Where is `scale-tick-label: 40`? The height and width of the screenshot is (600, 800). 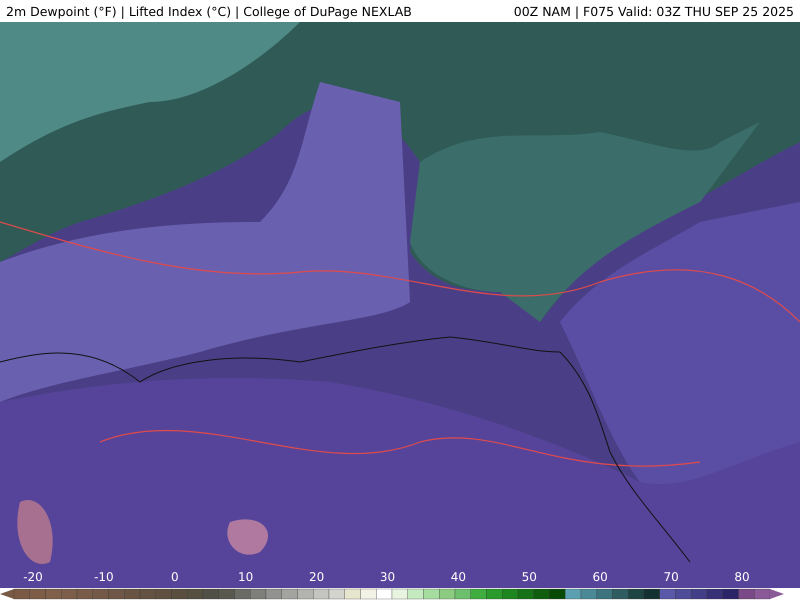
scale-tick-label: 40 is located at coordinates (458, 577).